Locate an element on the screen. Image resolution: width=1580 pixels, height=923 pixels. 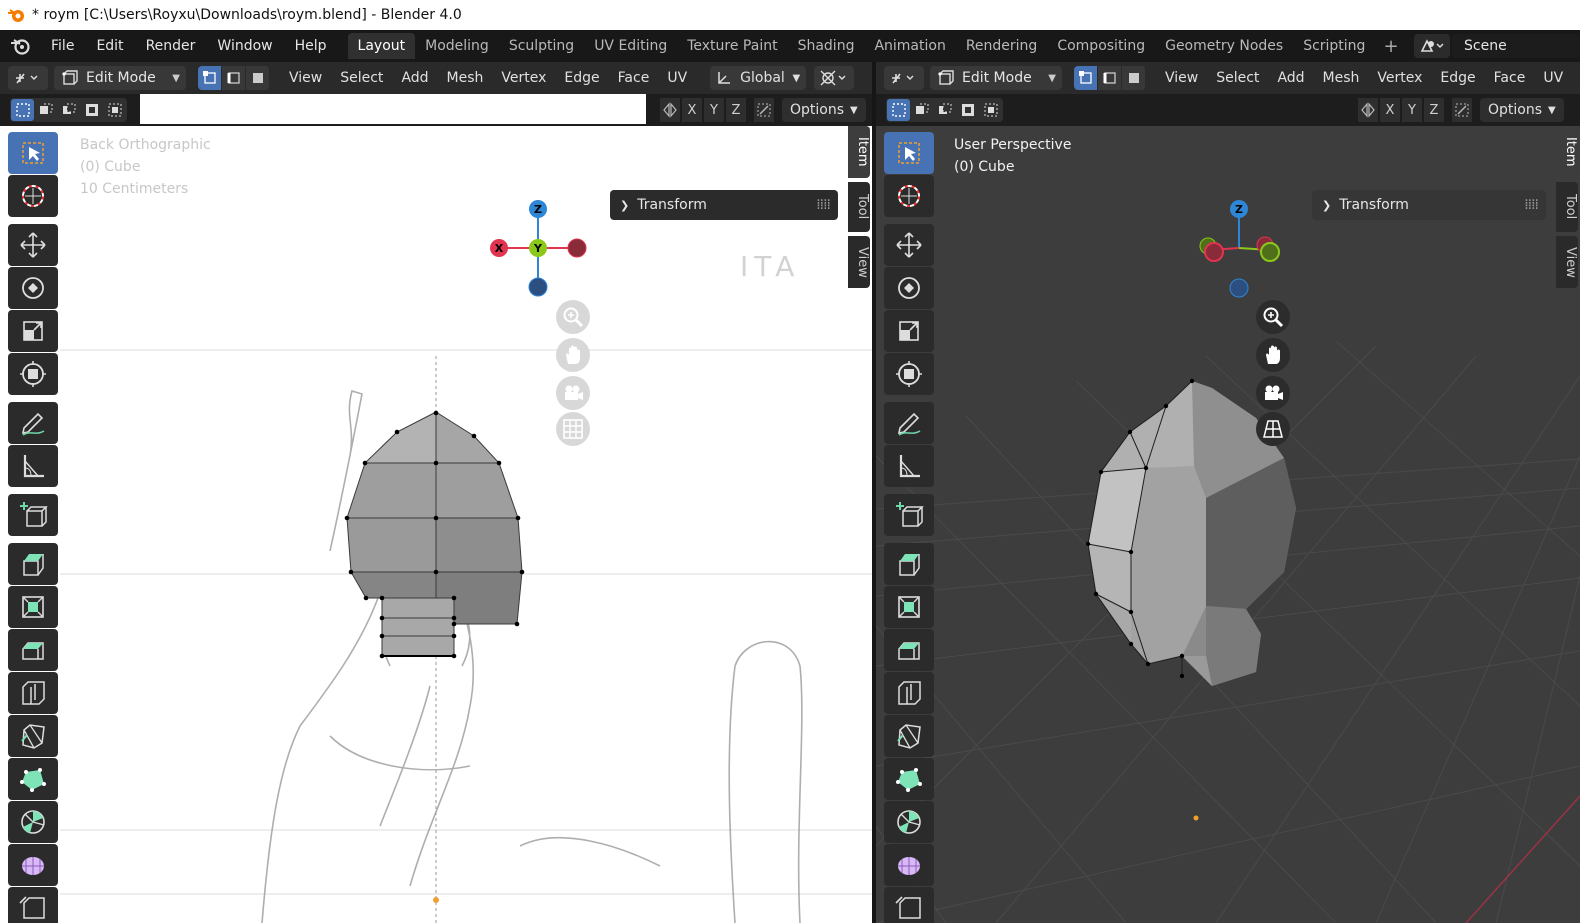
menu-help: Help is located at coordinates (311, 46).